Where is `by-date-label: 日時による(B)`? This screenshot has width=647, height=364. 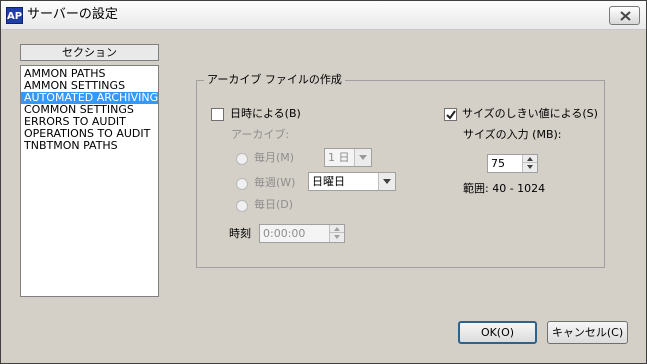 by-date-label: 日時による(B) is located at coordinates (265, 114).